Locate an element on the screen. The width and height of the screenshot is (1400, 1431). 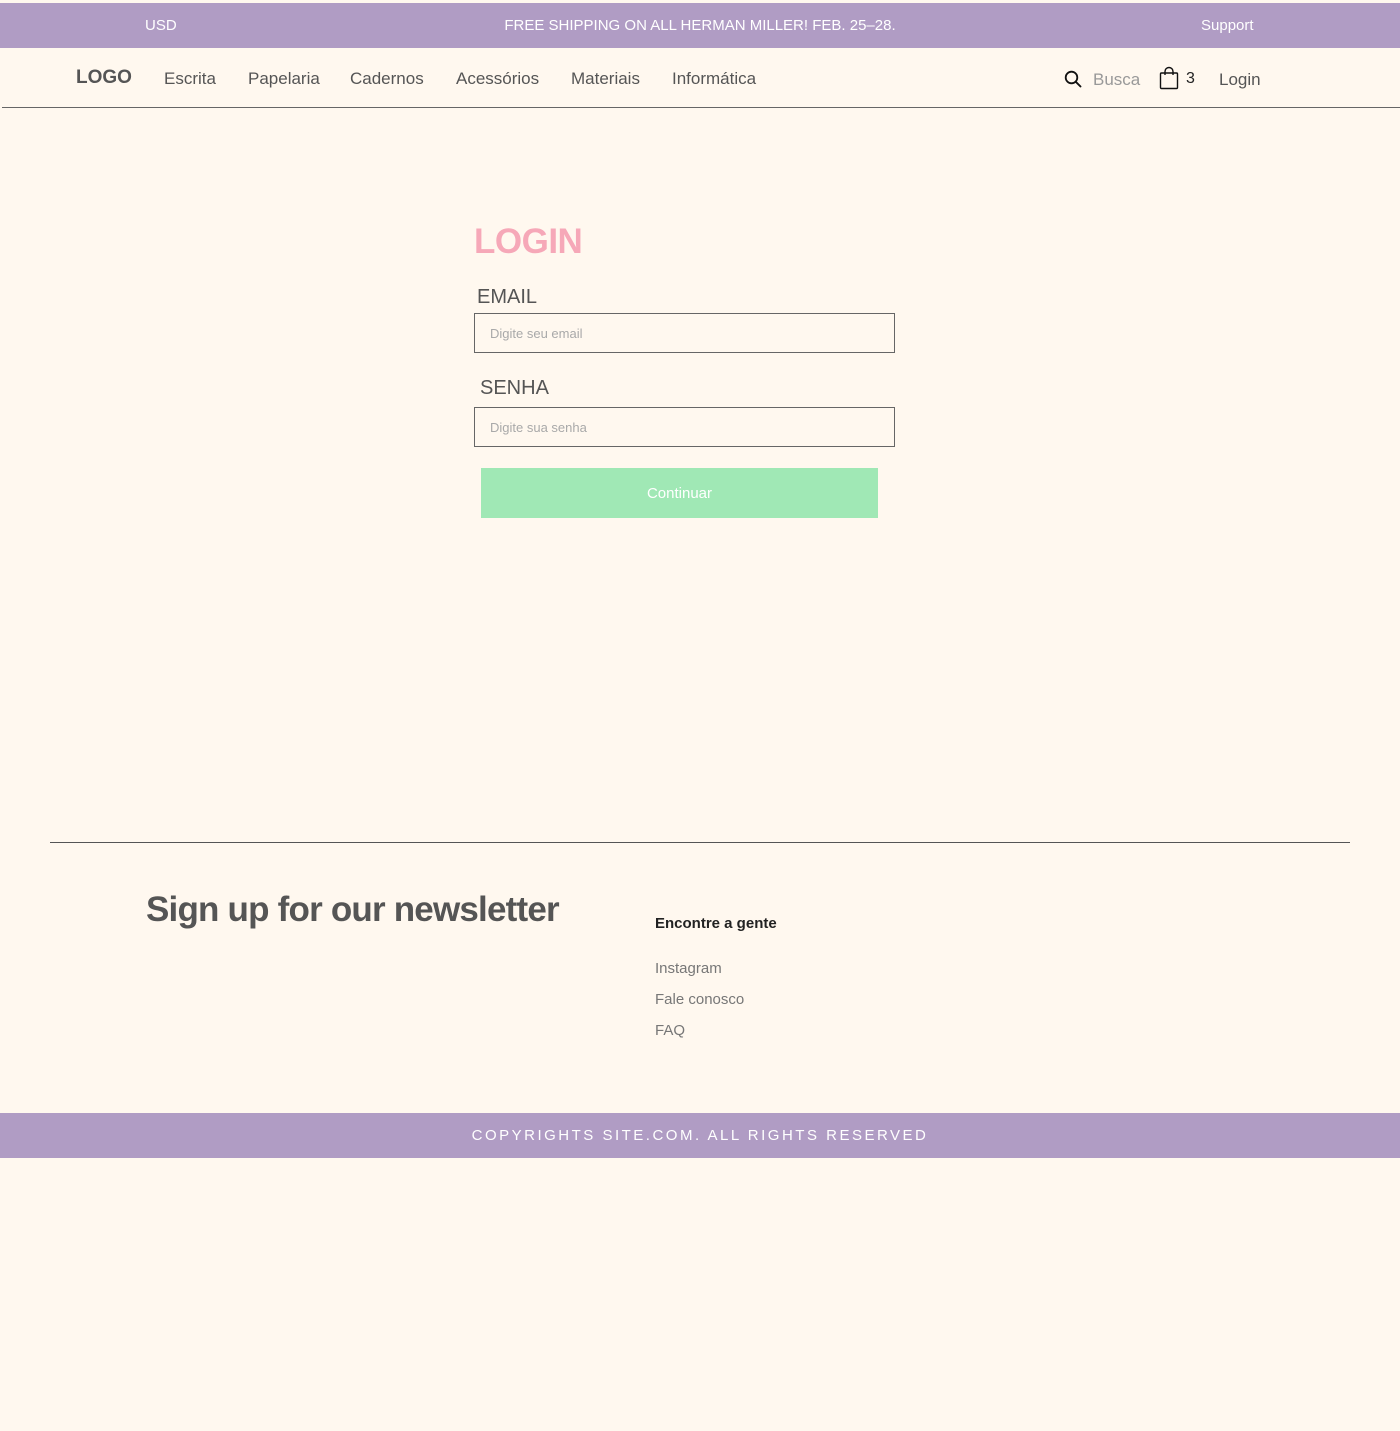
newsletter-heading: Sign up for our newsletter is located at coordinates (353, 909).